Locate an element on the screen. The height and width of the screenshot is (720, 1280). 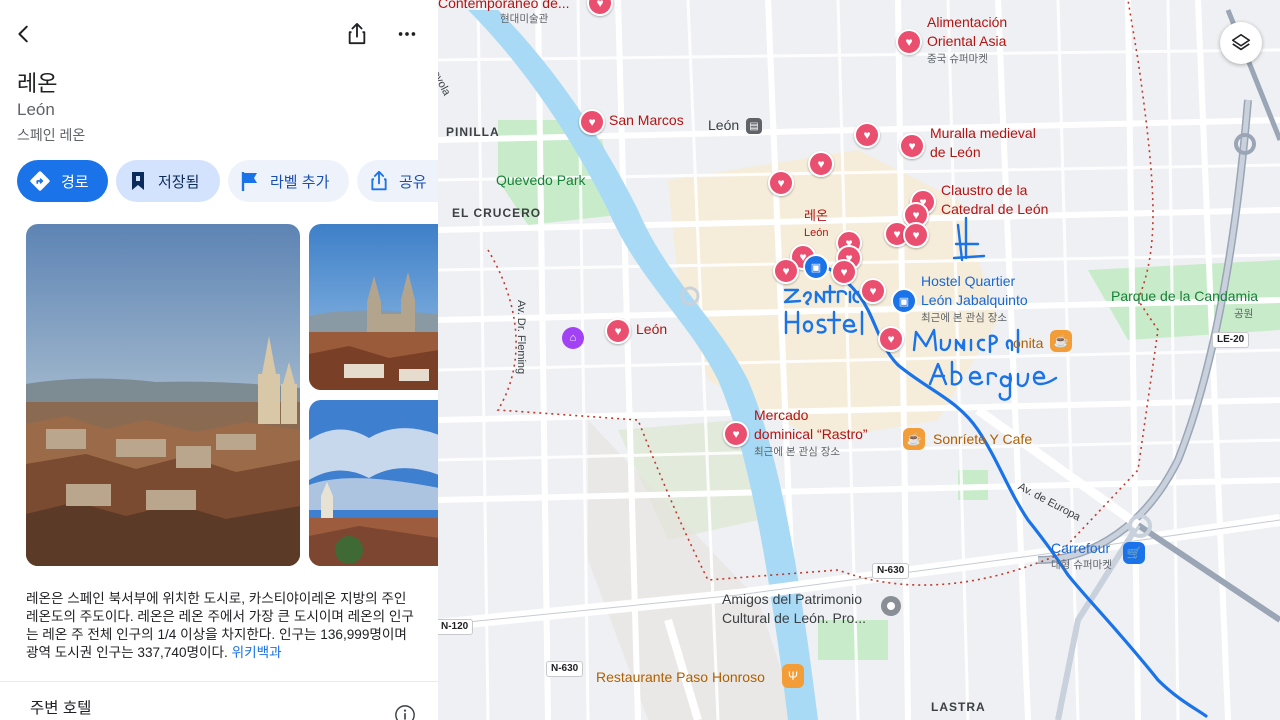
more-horizontal-icon is located at coordinates (407, 34).